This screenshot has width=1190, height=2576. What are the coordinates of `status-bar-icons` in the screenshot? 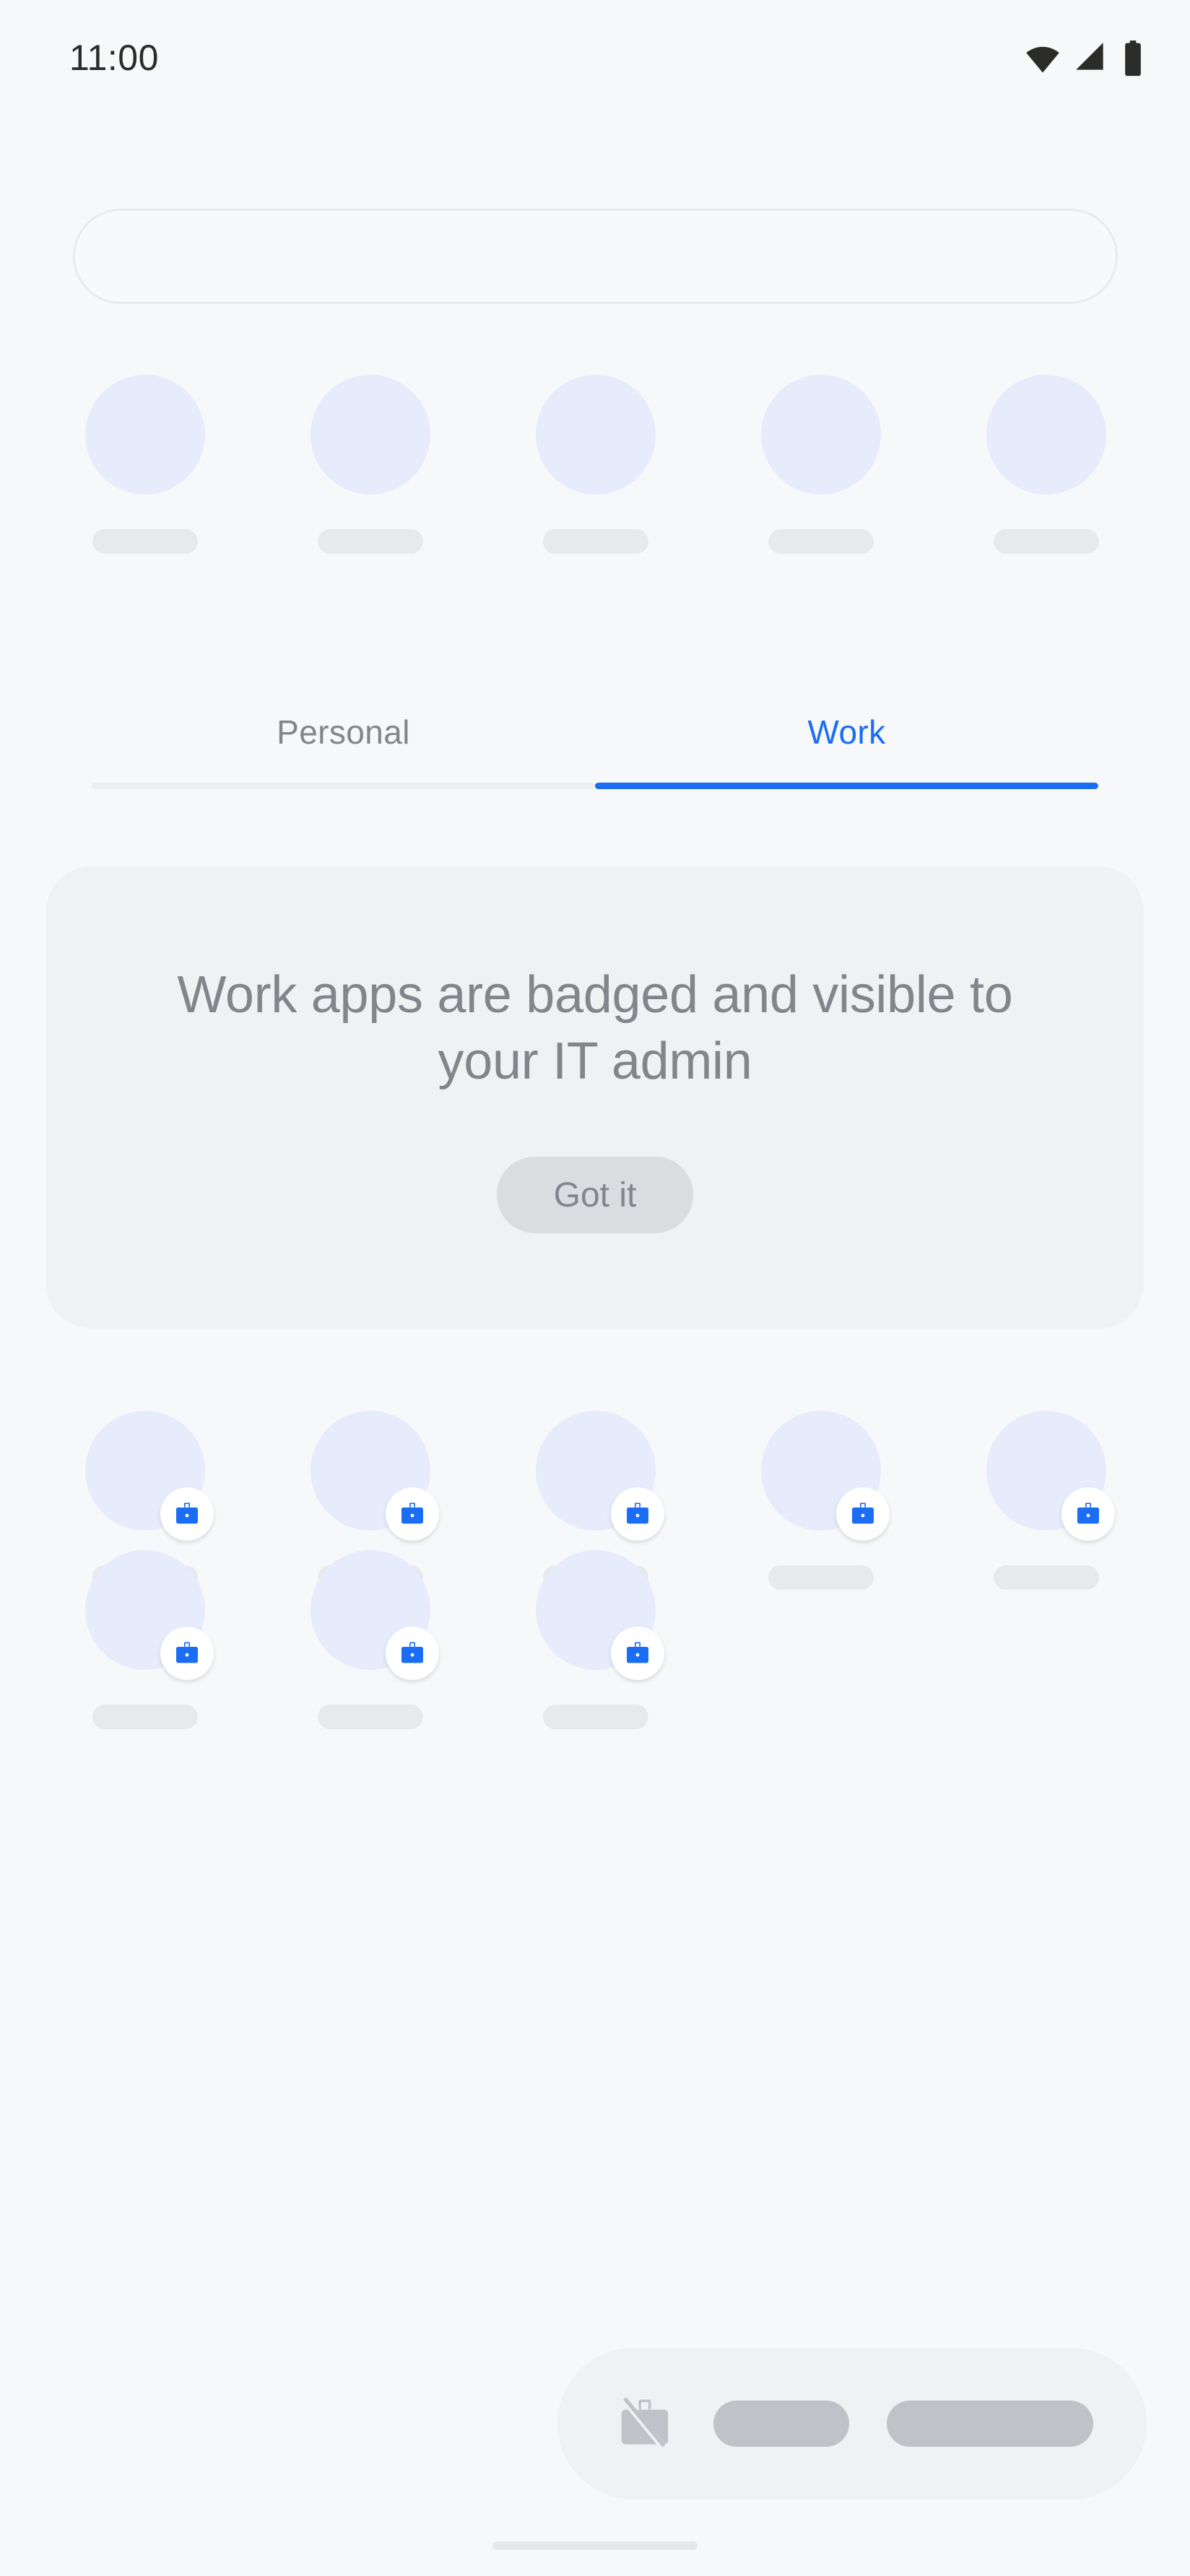 It's located at (1084, 58).